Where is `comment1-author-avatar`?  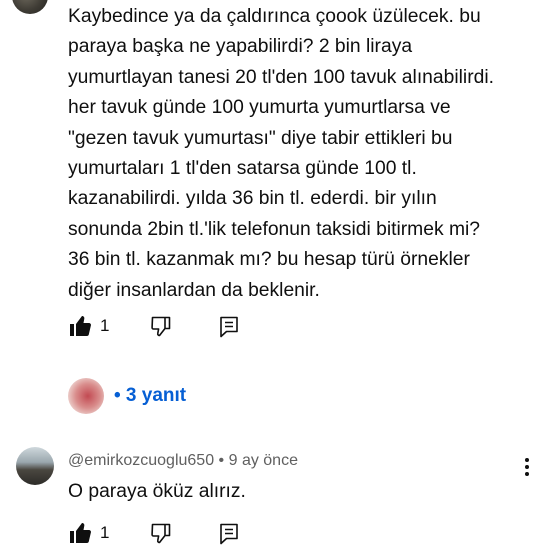
comment1-author-avatar is located at coordinates (30, 7).